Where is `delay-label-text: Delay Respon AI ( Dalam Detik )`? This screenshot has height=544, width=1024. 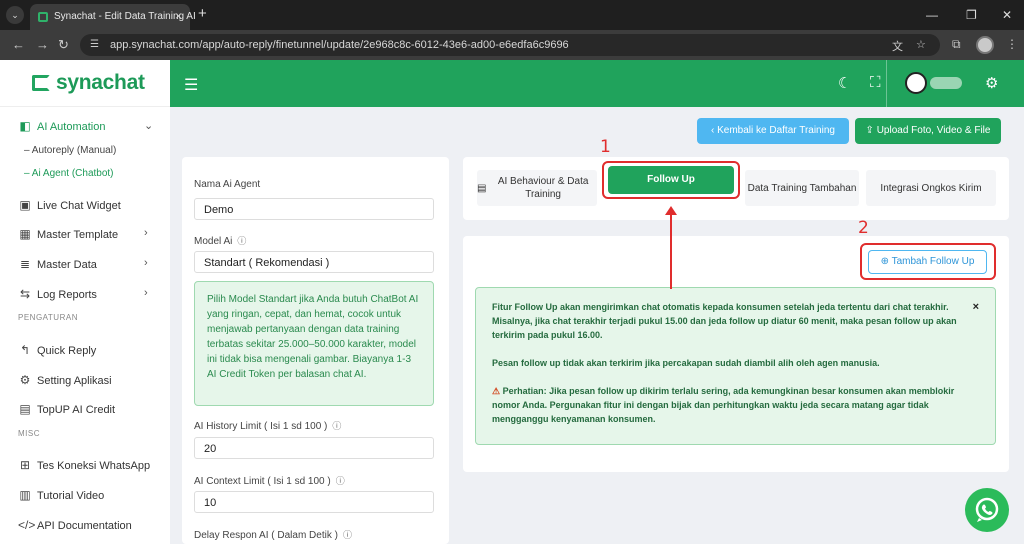 delay-label-text: Delay Respon AI ( Dalam Detik ) is located at coordinates (266, 535).